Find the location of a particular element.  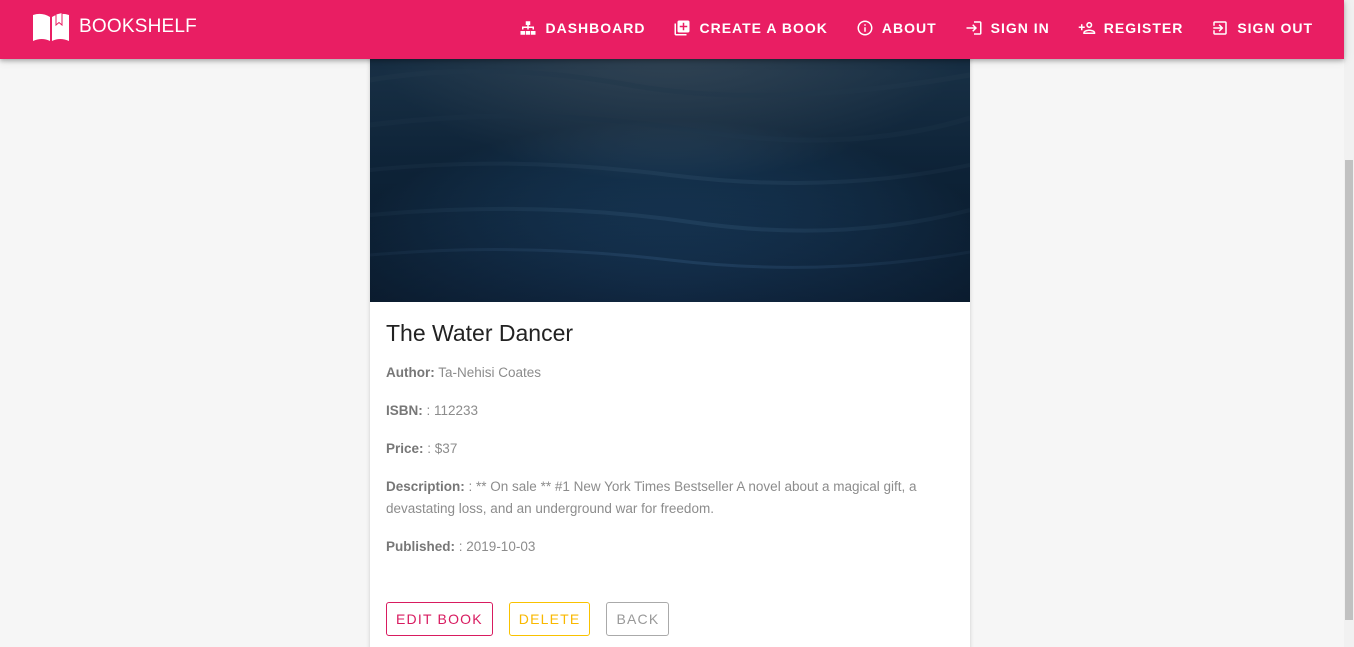

scrollbar is located at coordinates (1349, 323).